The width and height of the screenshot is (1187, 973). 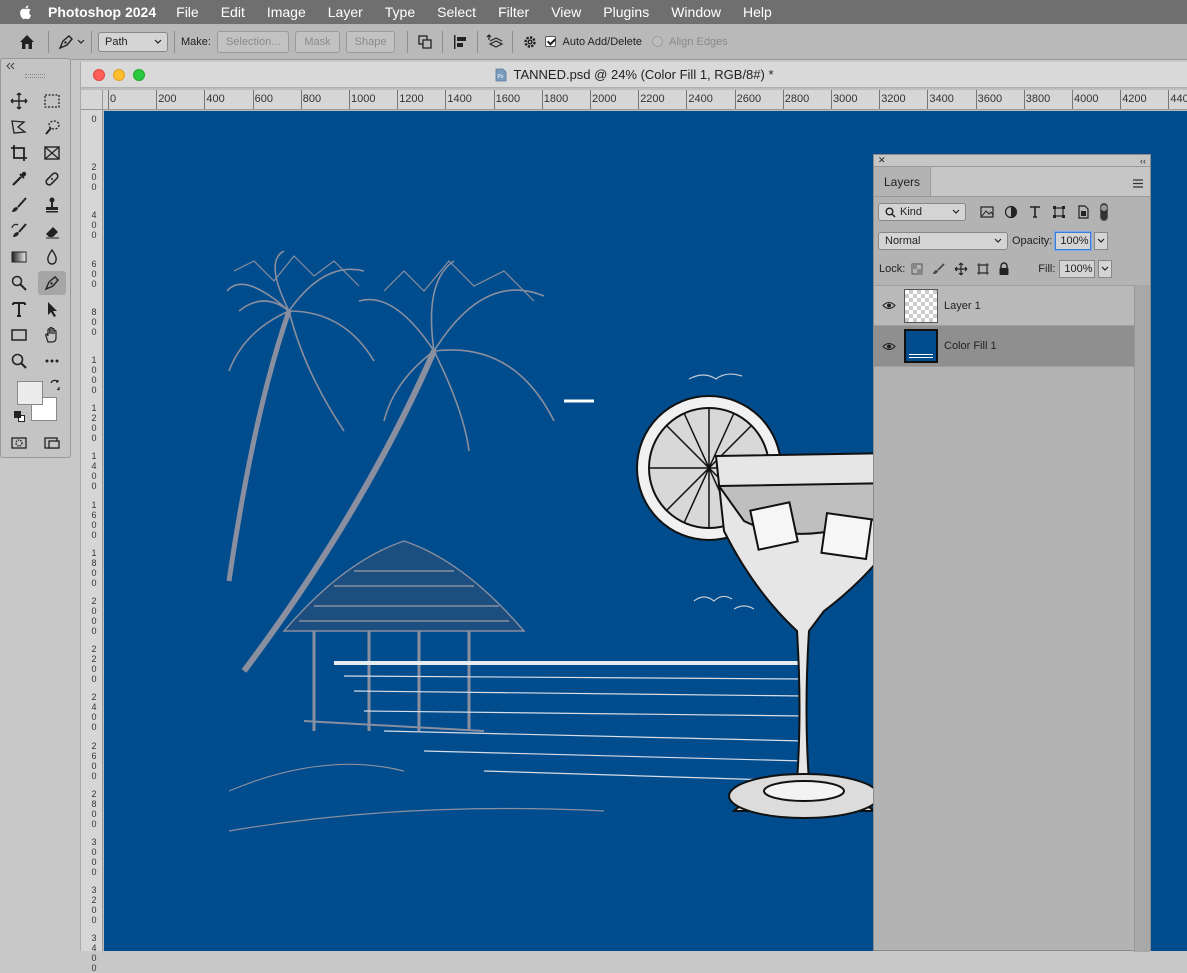 I want to click on align-edges-checkbox, so click(x=657, y=41).